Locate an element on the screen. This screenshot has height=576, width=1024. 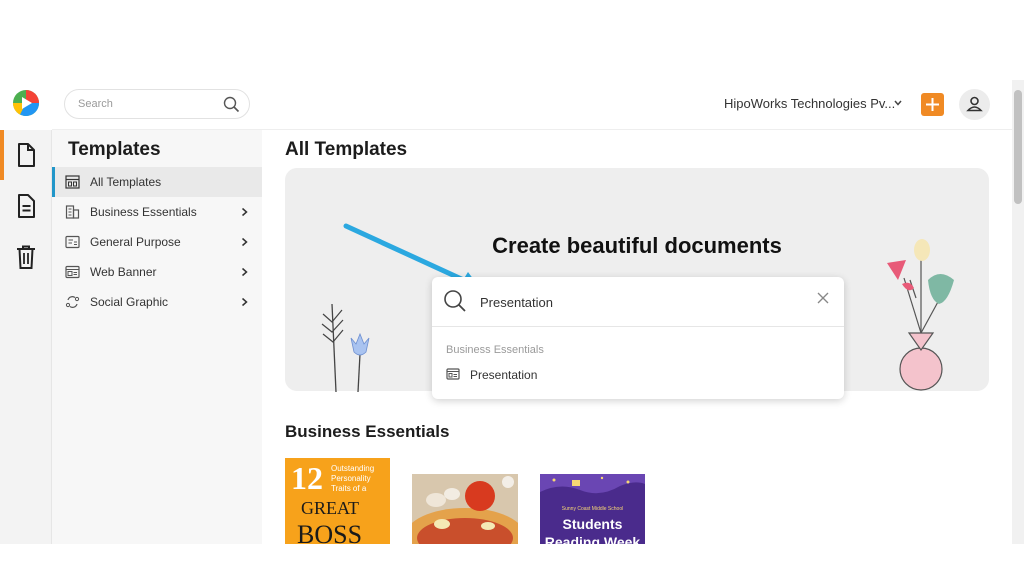
sidebar-item-business-essentials: Business Essentials is located at coordinates (157, 212).